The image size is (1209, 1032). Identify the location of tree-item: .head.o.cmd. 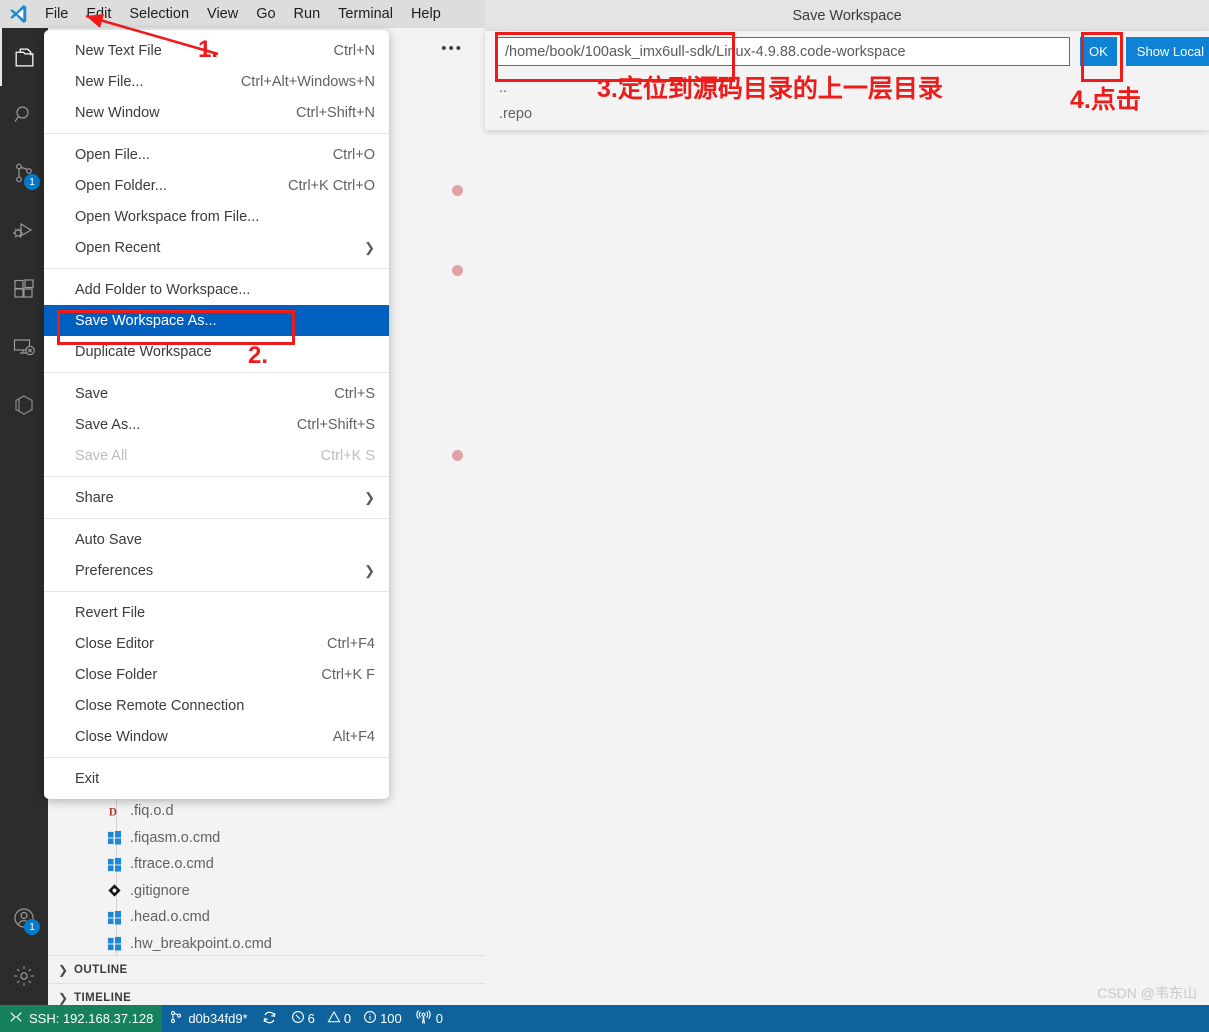
(266, 917).